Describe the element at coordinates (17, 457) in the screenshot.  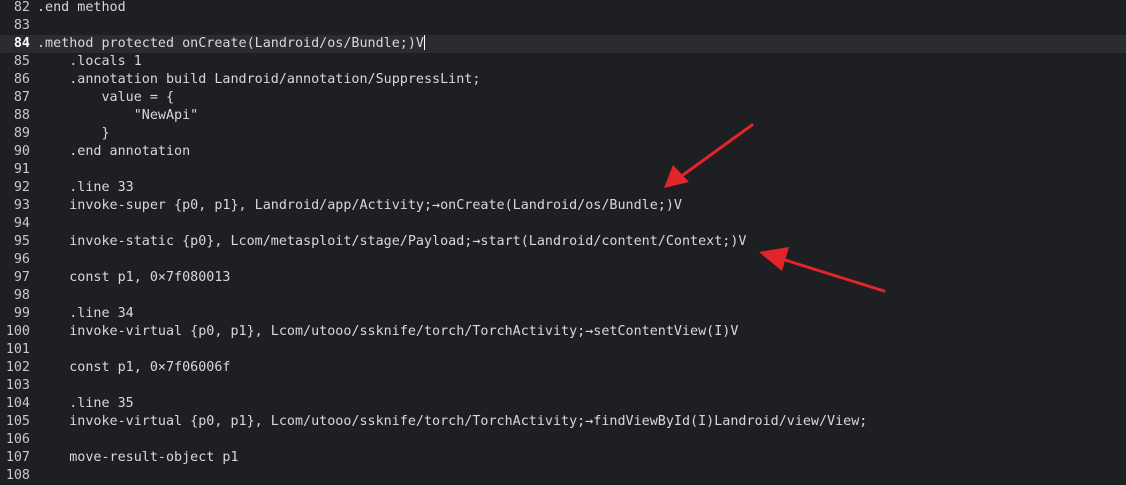
I see `line-number: 107` at that location.